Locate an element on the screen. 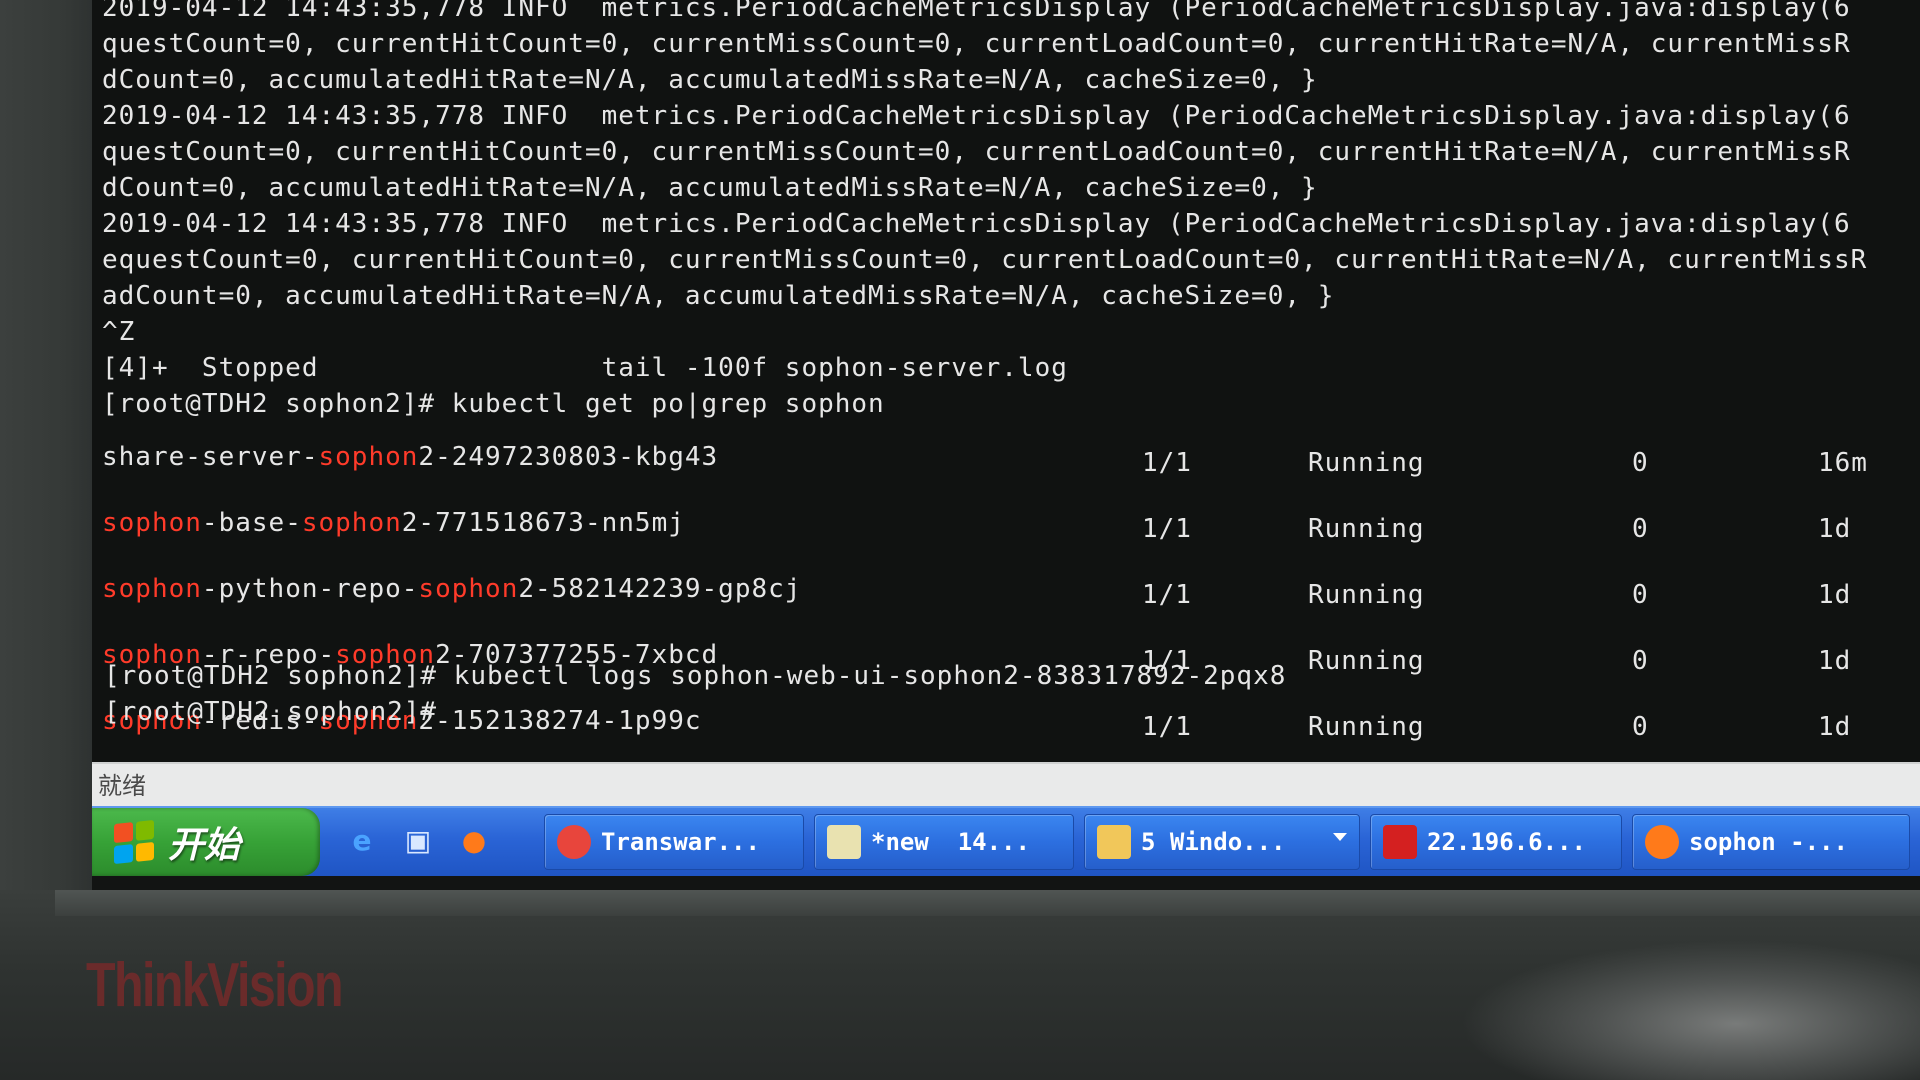  pod-name-part: share-server- is located at coordinates (210, 457).